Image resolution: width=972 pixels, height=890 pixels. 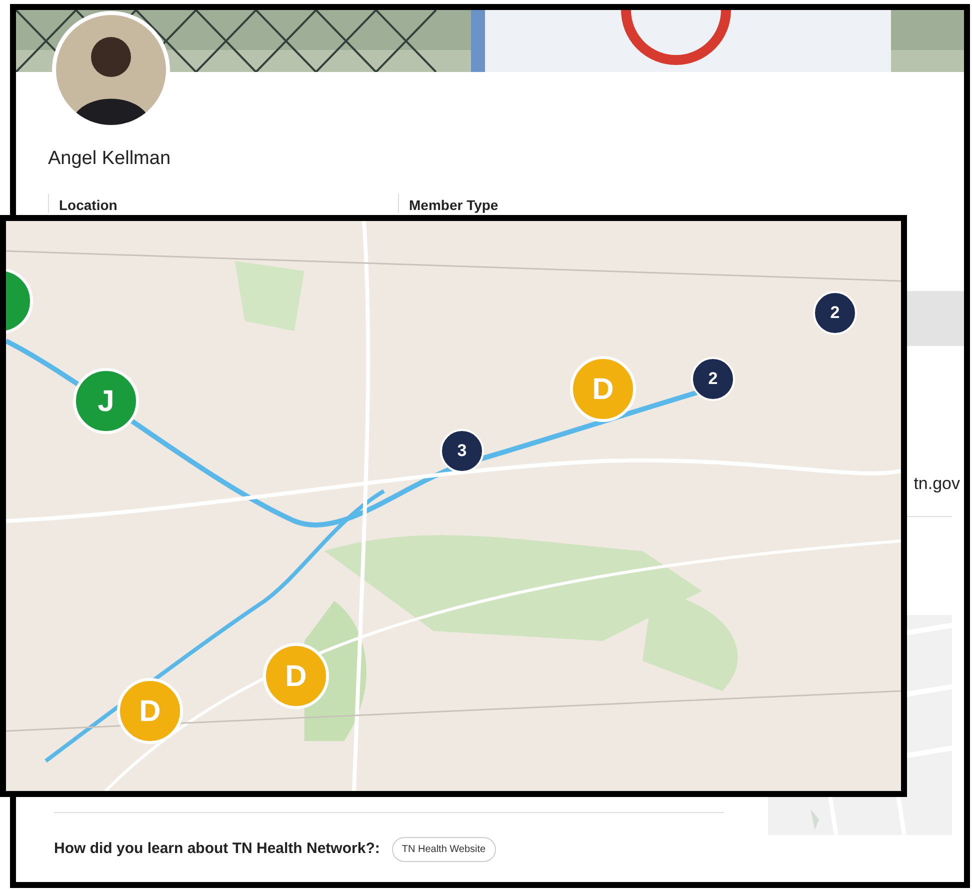 I want to click on question-label: How did you learn about TN Health Network?:, so click(x=217, y=849).